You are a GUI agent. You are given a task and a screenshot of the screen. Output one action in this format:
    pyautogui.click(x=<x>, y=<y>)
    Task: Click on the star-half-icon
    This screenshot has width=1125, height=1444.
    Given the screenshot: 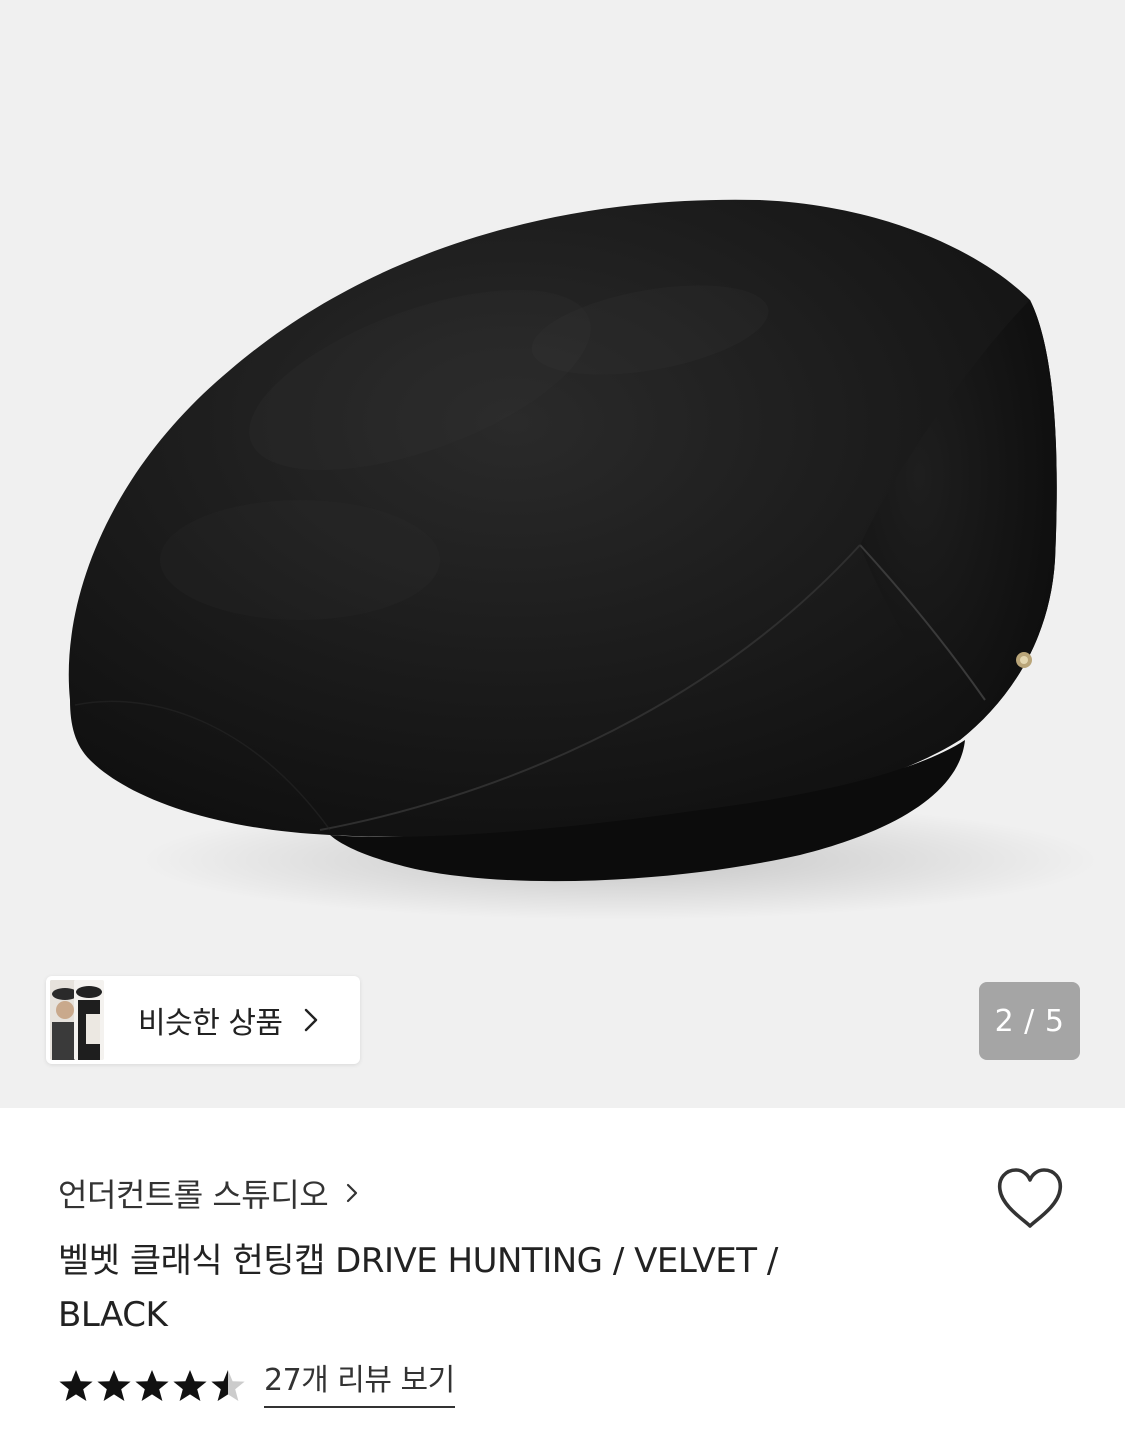 What is the action you would take?
    pyautogui.click(x=228, y=1385)
    